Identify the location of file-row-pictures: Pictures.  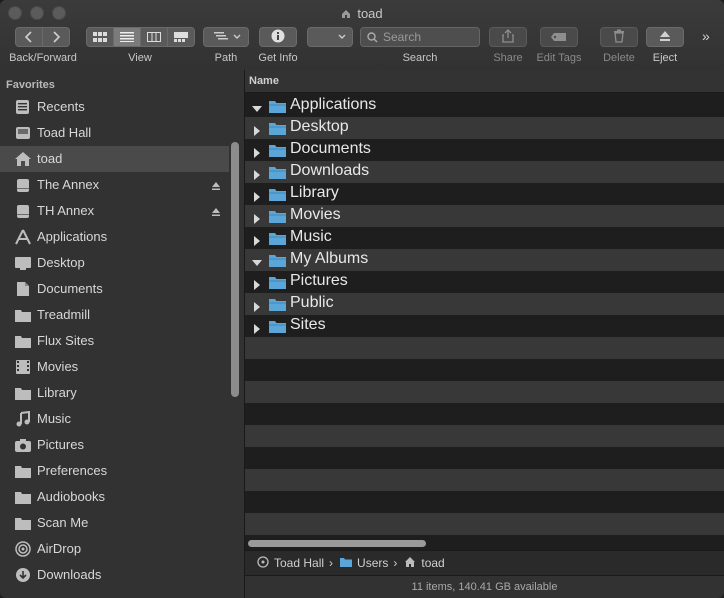
(484, 282).